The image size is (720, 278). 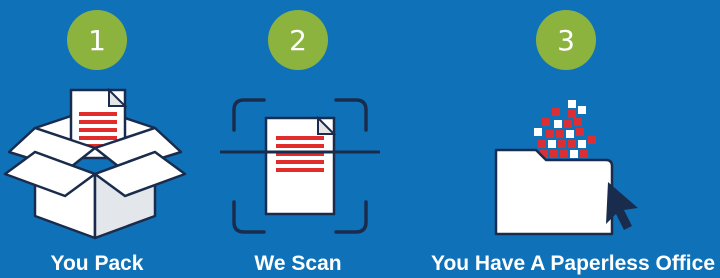 What do you see at coordinates (566, 168) in the screenshot?
I see `digital-folder-cursor-icon` at bounding box center [566, 168].